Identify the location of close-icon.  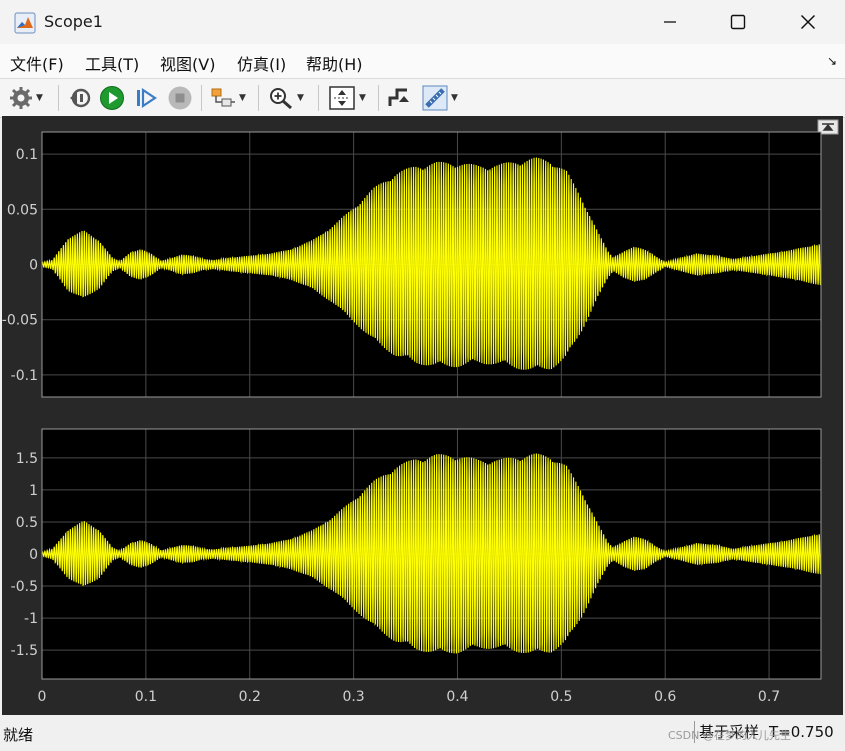
(808, 22).